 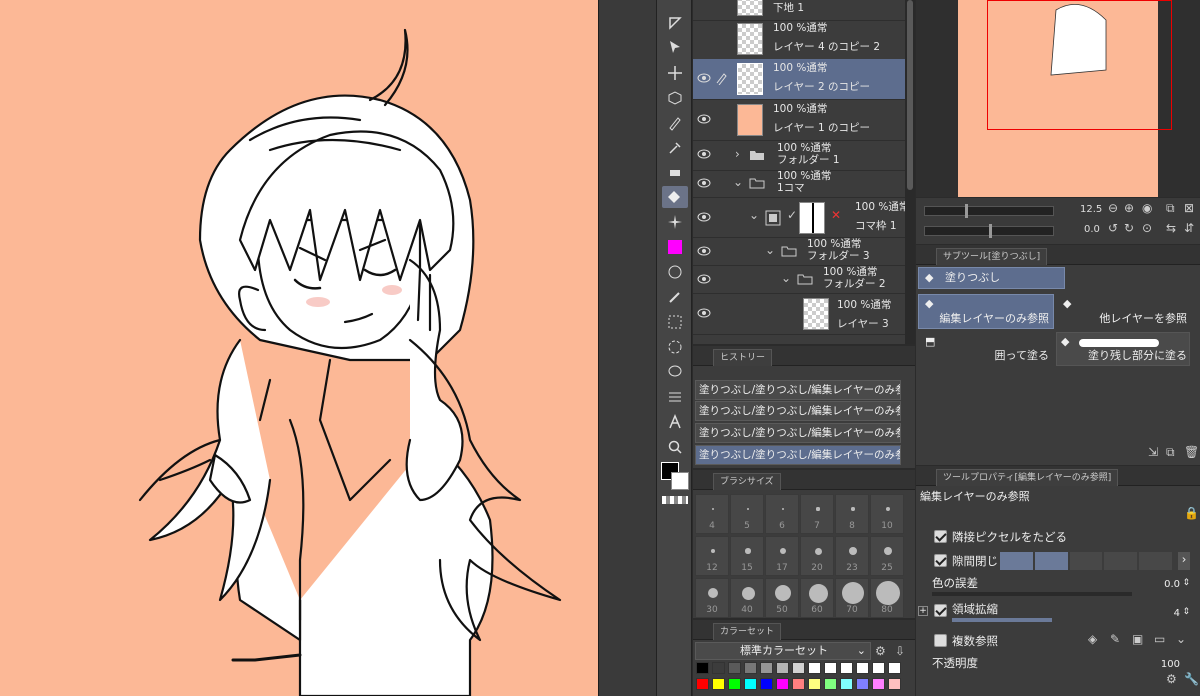 I want to click on text-icon, so click(x=675, y=422).